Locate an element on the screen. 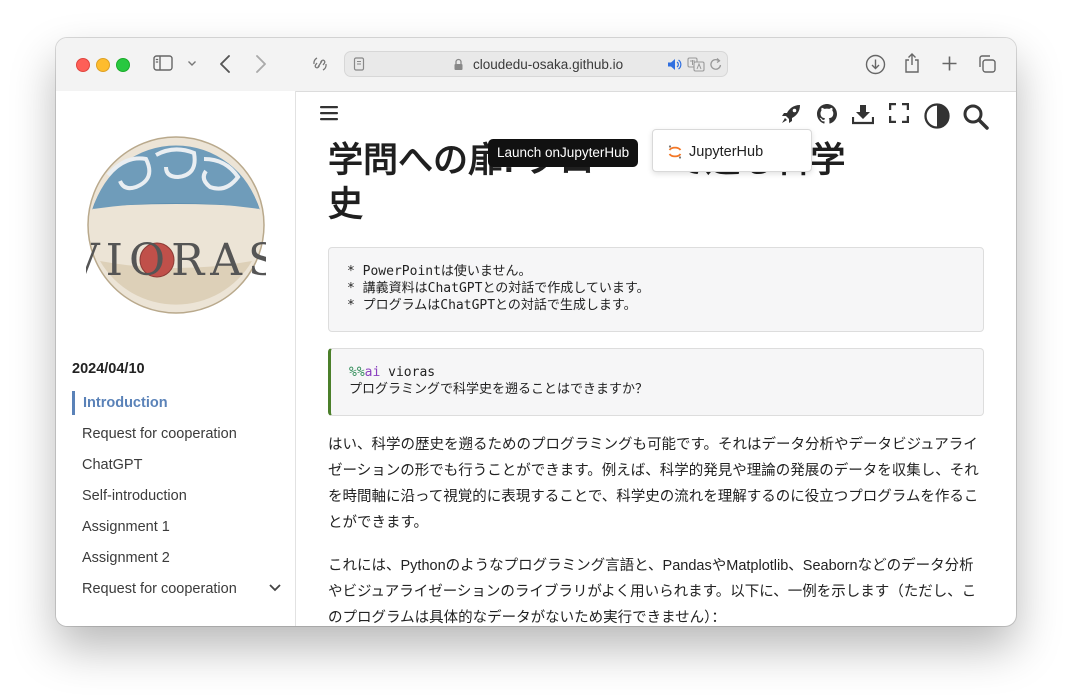  sidebar-item-request-for-cooperation: Request for cooperation is located at coordinates (177, 434).